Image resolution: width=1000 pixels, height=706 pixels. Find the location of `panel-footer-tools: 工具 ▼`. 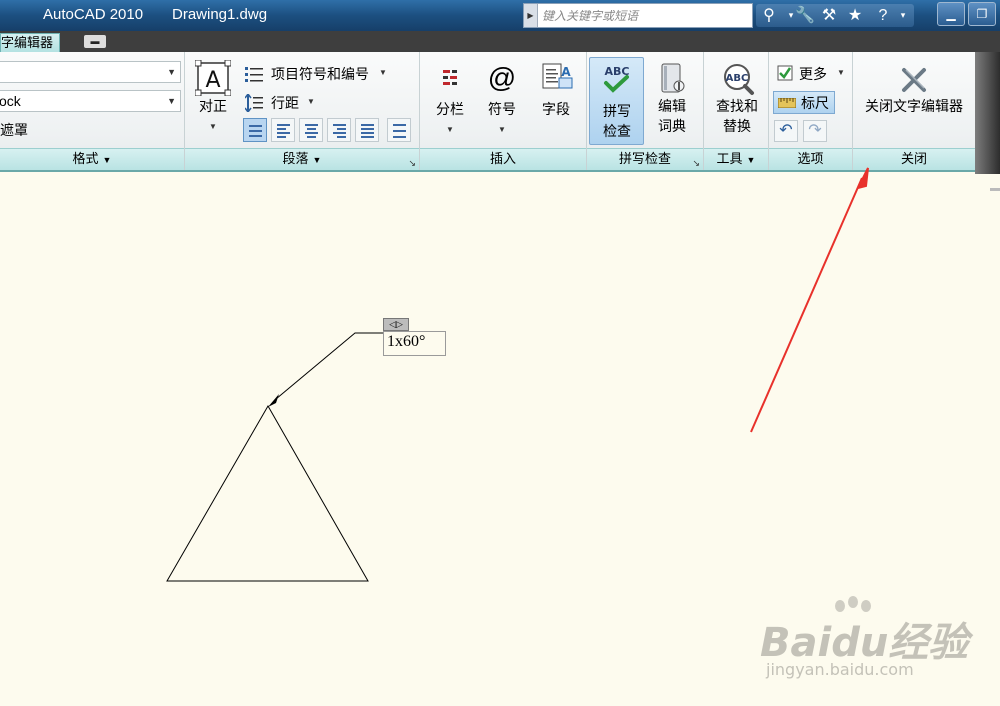

panel-footer-tools: 工具 ▼ is located at coordinates (736, 159).